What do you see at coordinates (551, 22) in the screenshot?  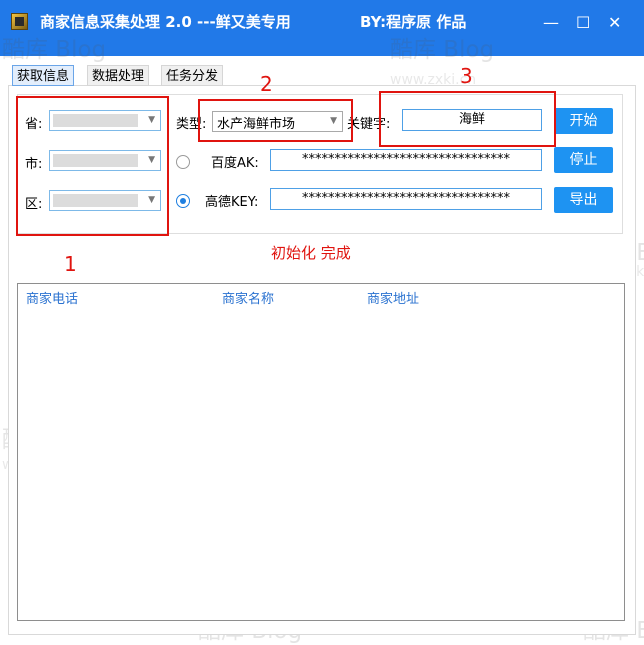 I see `minimize-button: —` at bounding box center [551, 22].